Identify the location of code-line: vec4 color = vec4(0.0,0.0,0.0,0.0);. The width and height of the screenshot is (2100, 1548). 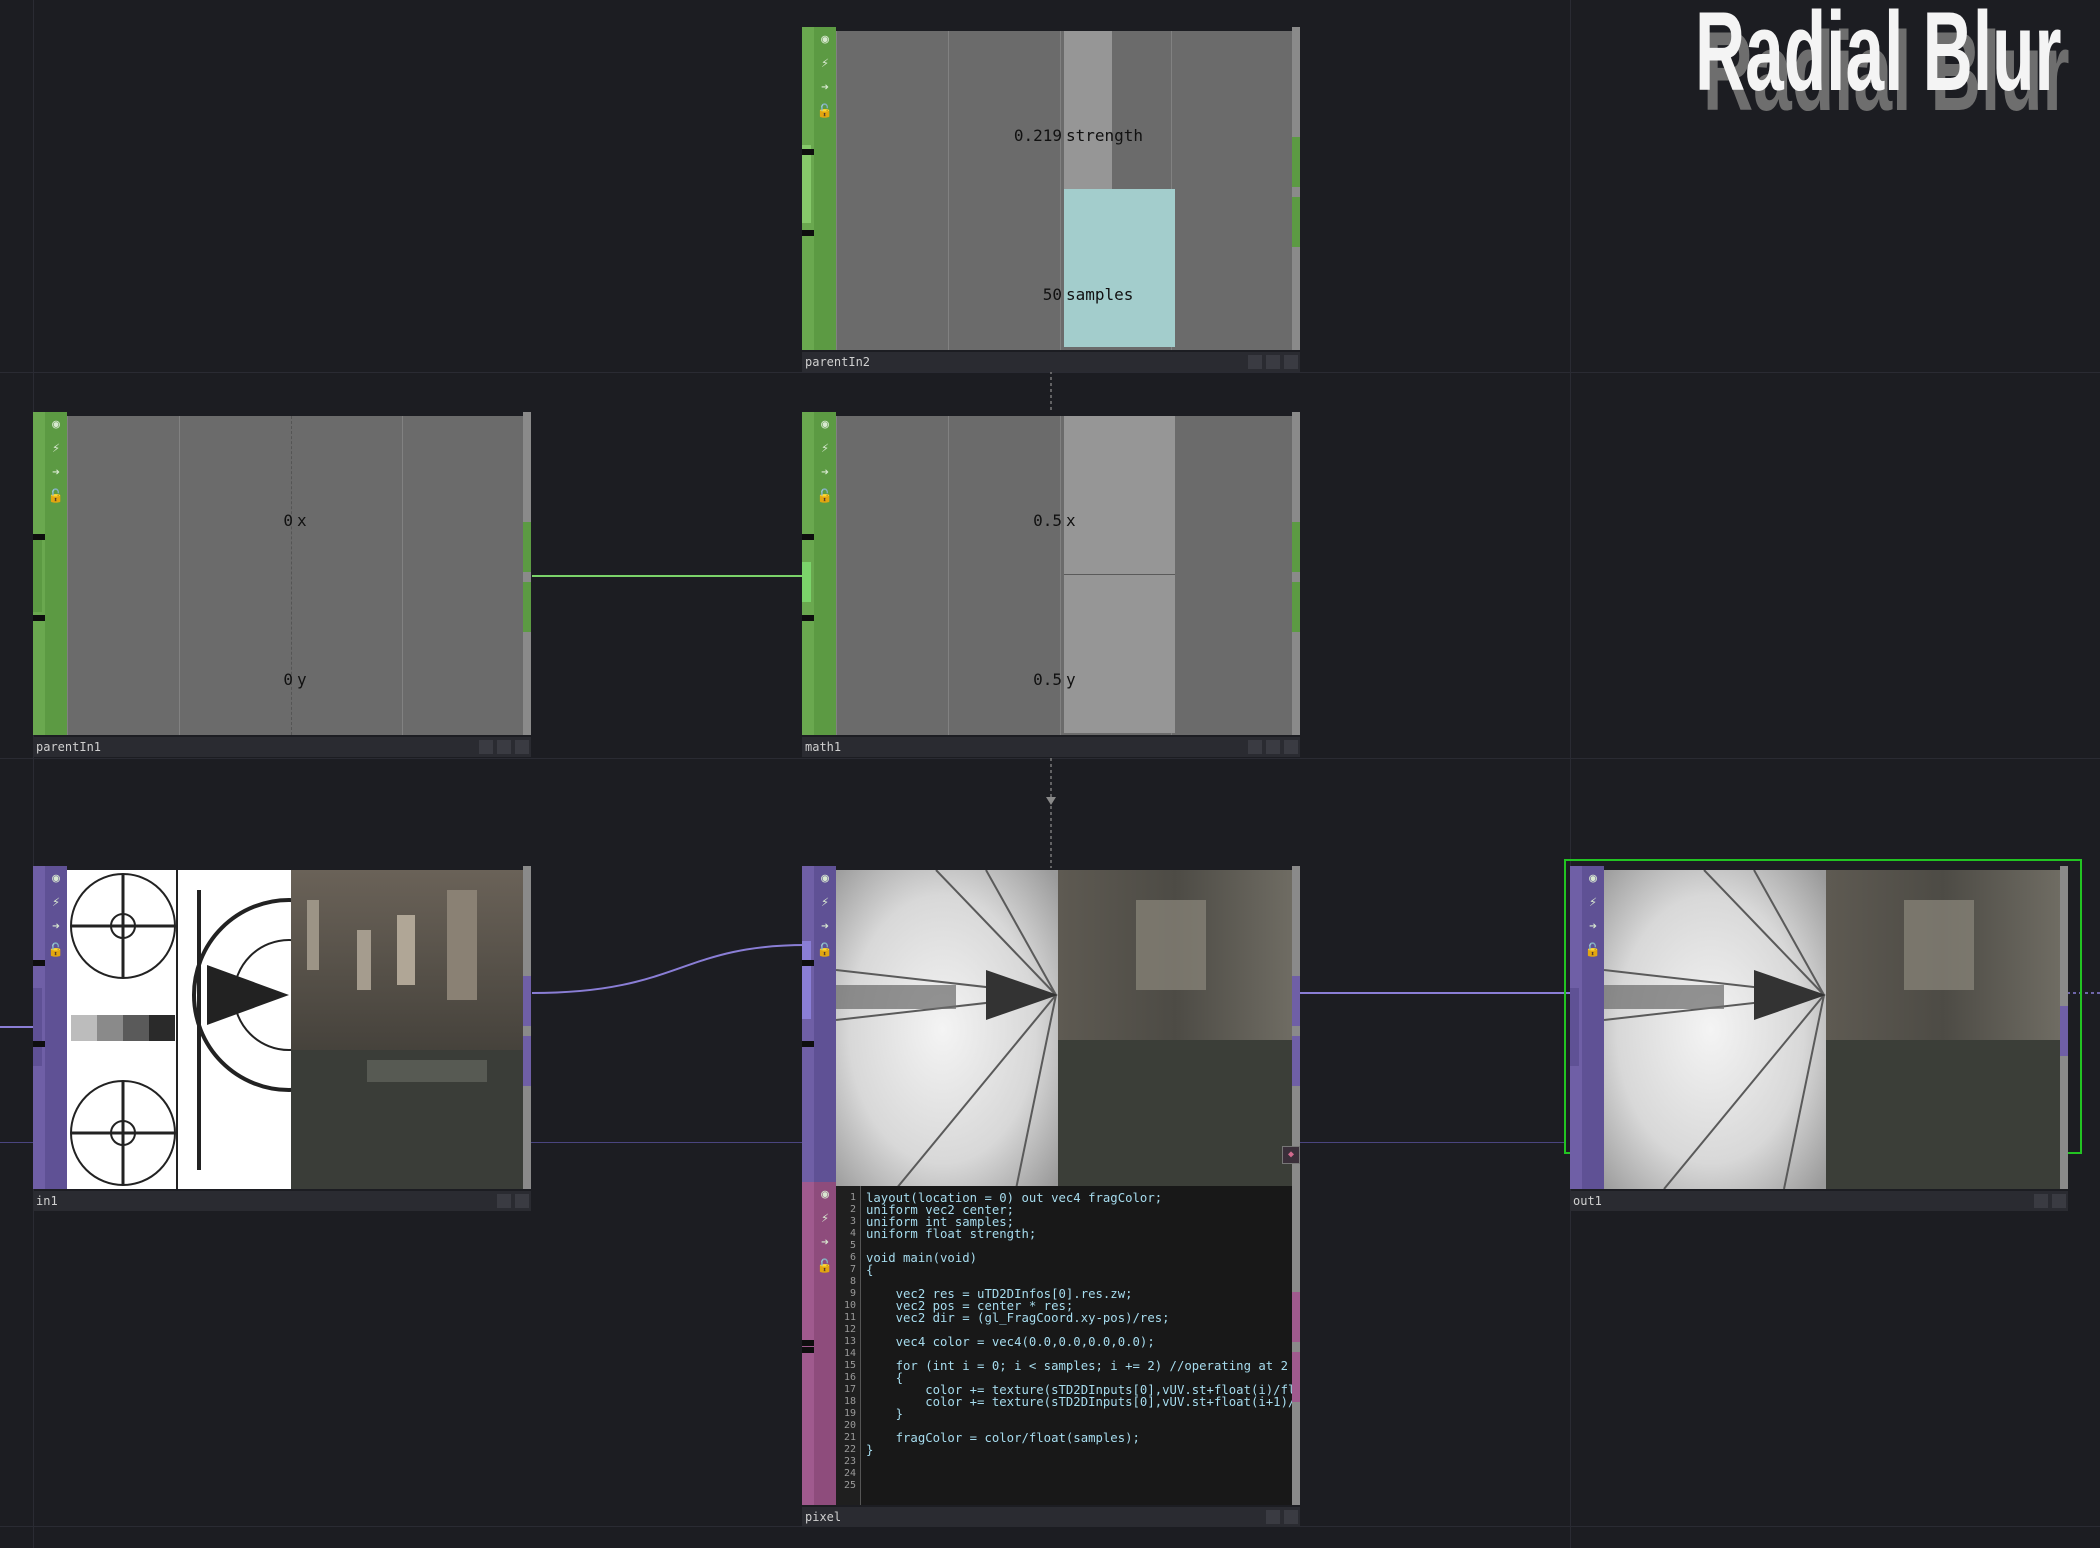
(1010, 1342).